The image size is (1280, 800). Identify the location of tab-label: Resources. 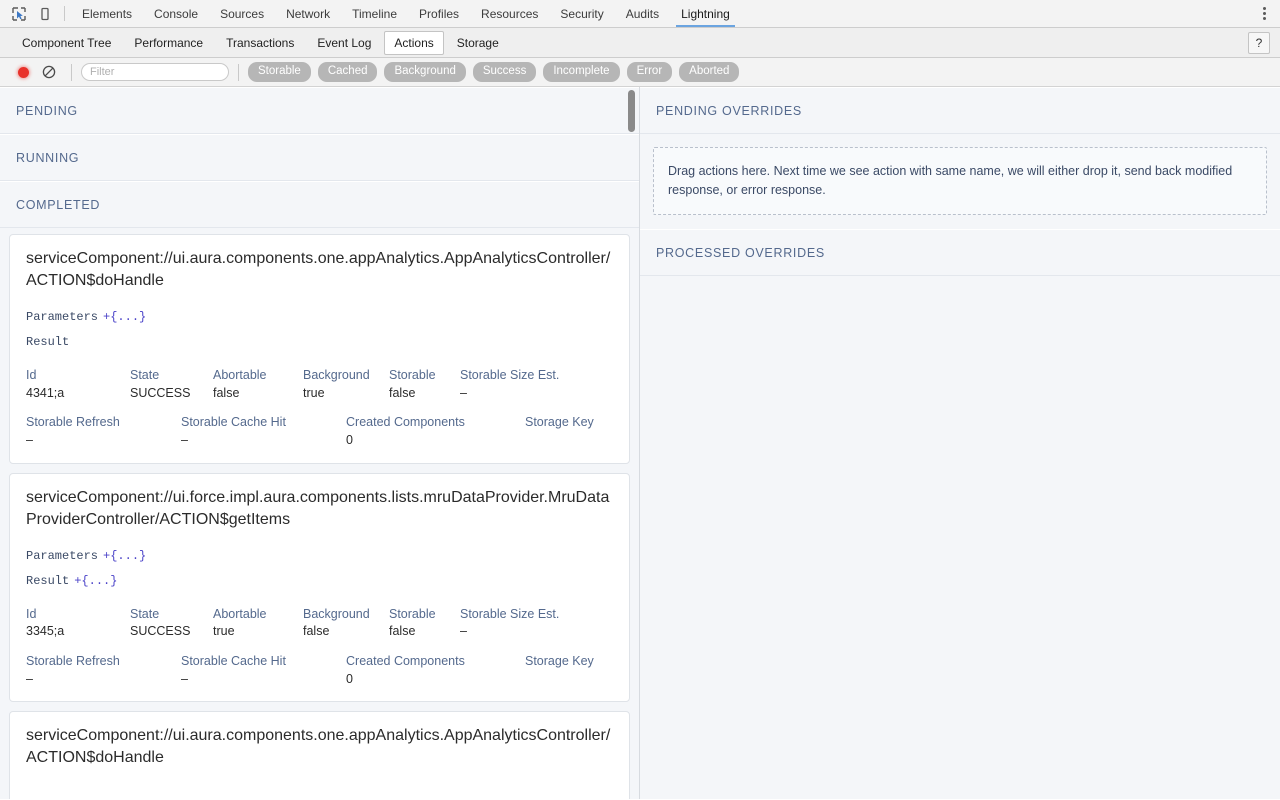
(510, 13).